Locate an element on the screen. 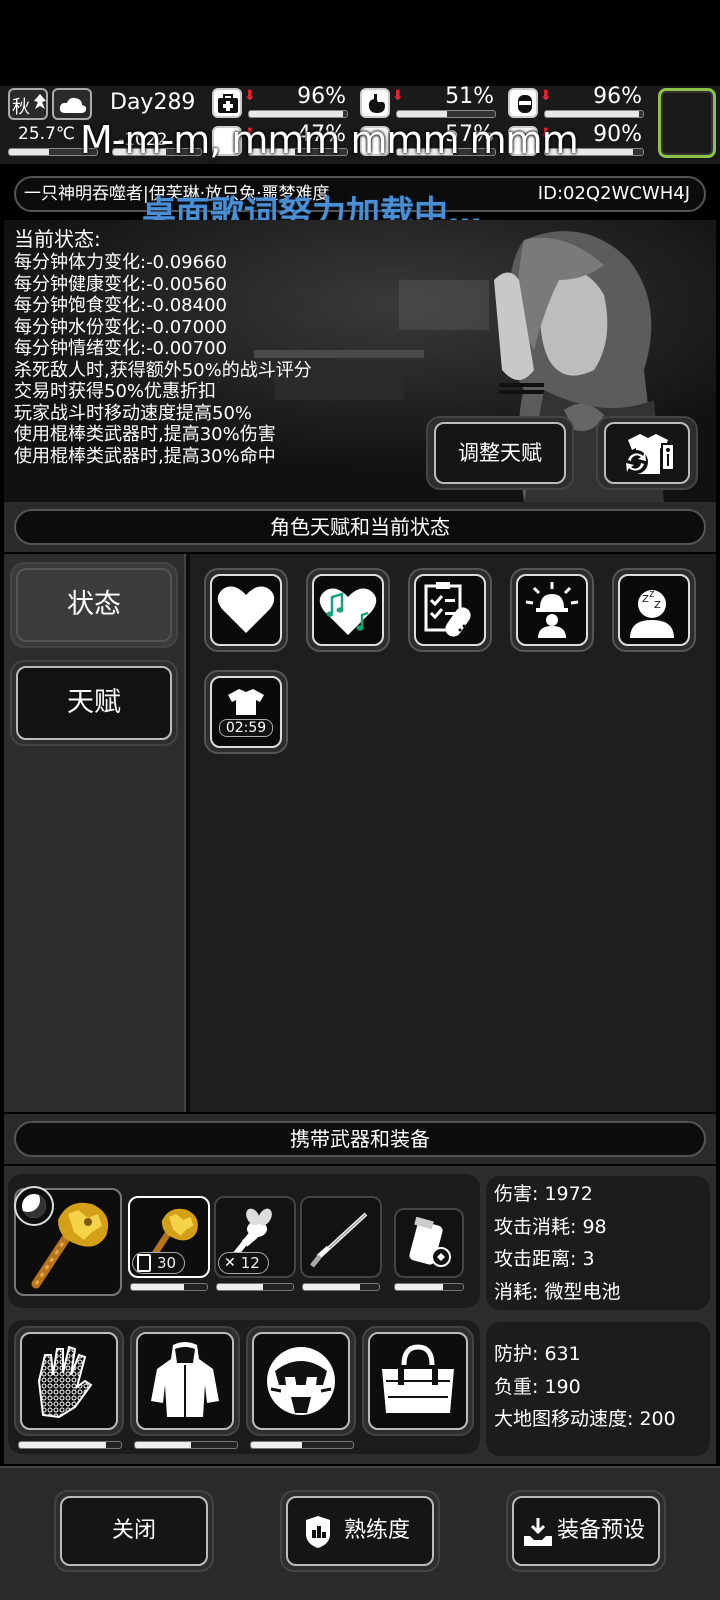 This screenshot has height=1600, width=720. adjust-talent-label: 调整天赋 is located at coordinates (500, 453).